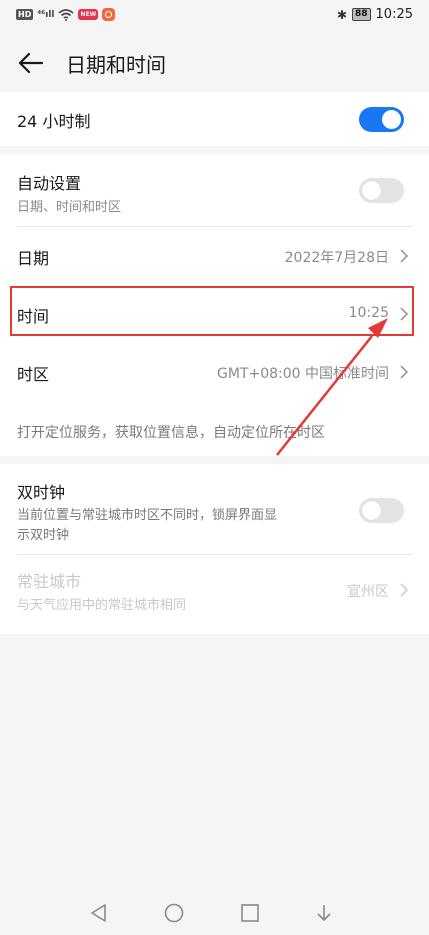  I want to click on dual-clock-row: 双时钟 当前位置与常驻城市时区不同时，锁屏界面显 示双时钟, so click(214, 508).